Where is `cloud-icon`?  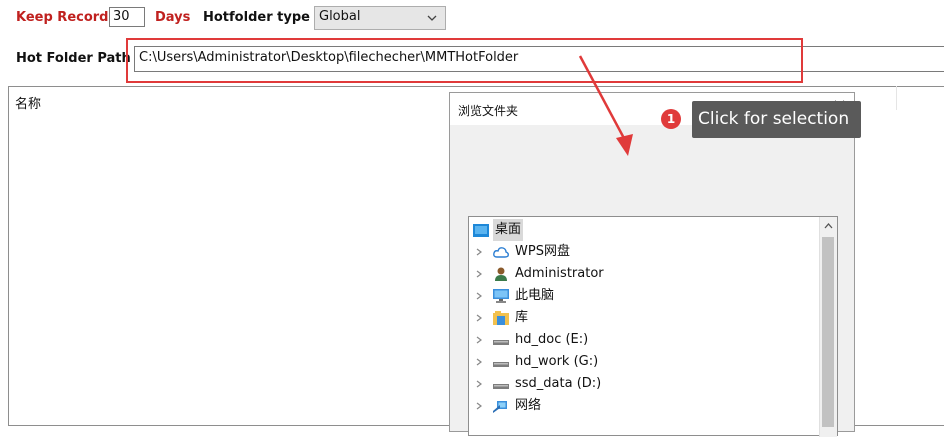
cloud-icon is located at coordinates (501, 252).